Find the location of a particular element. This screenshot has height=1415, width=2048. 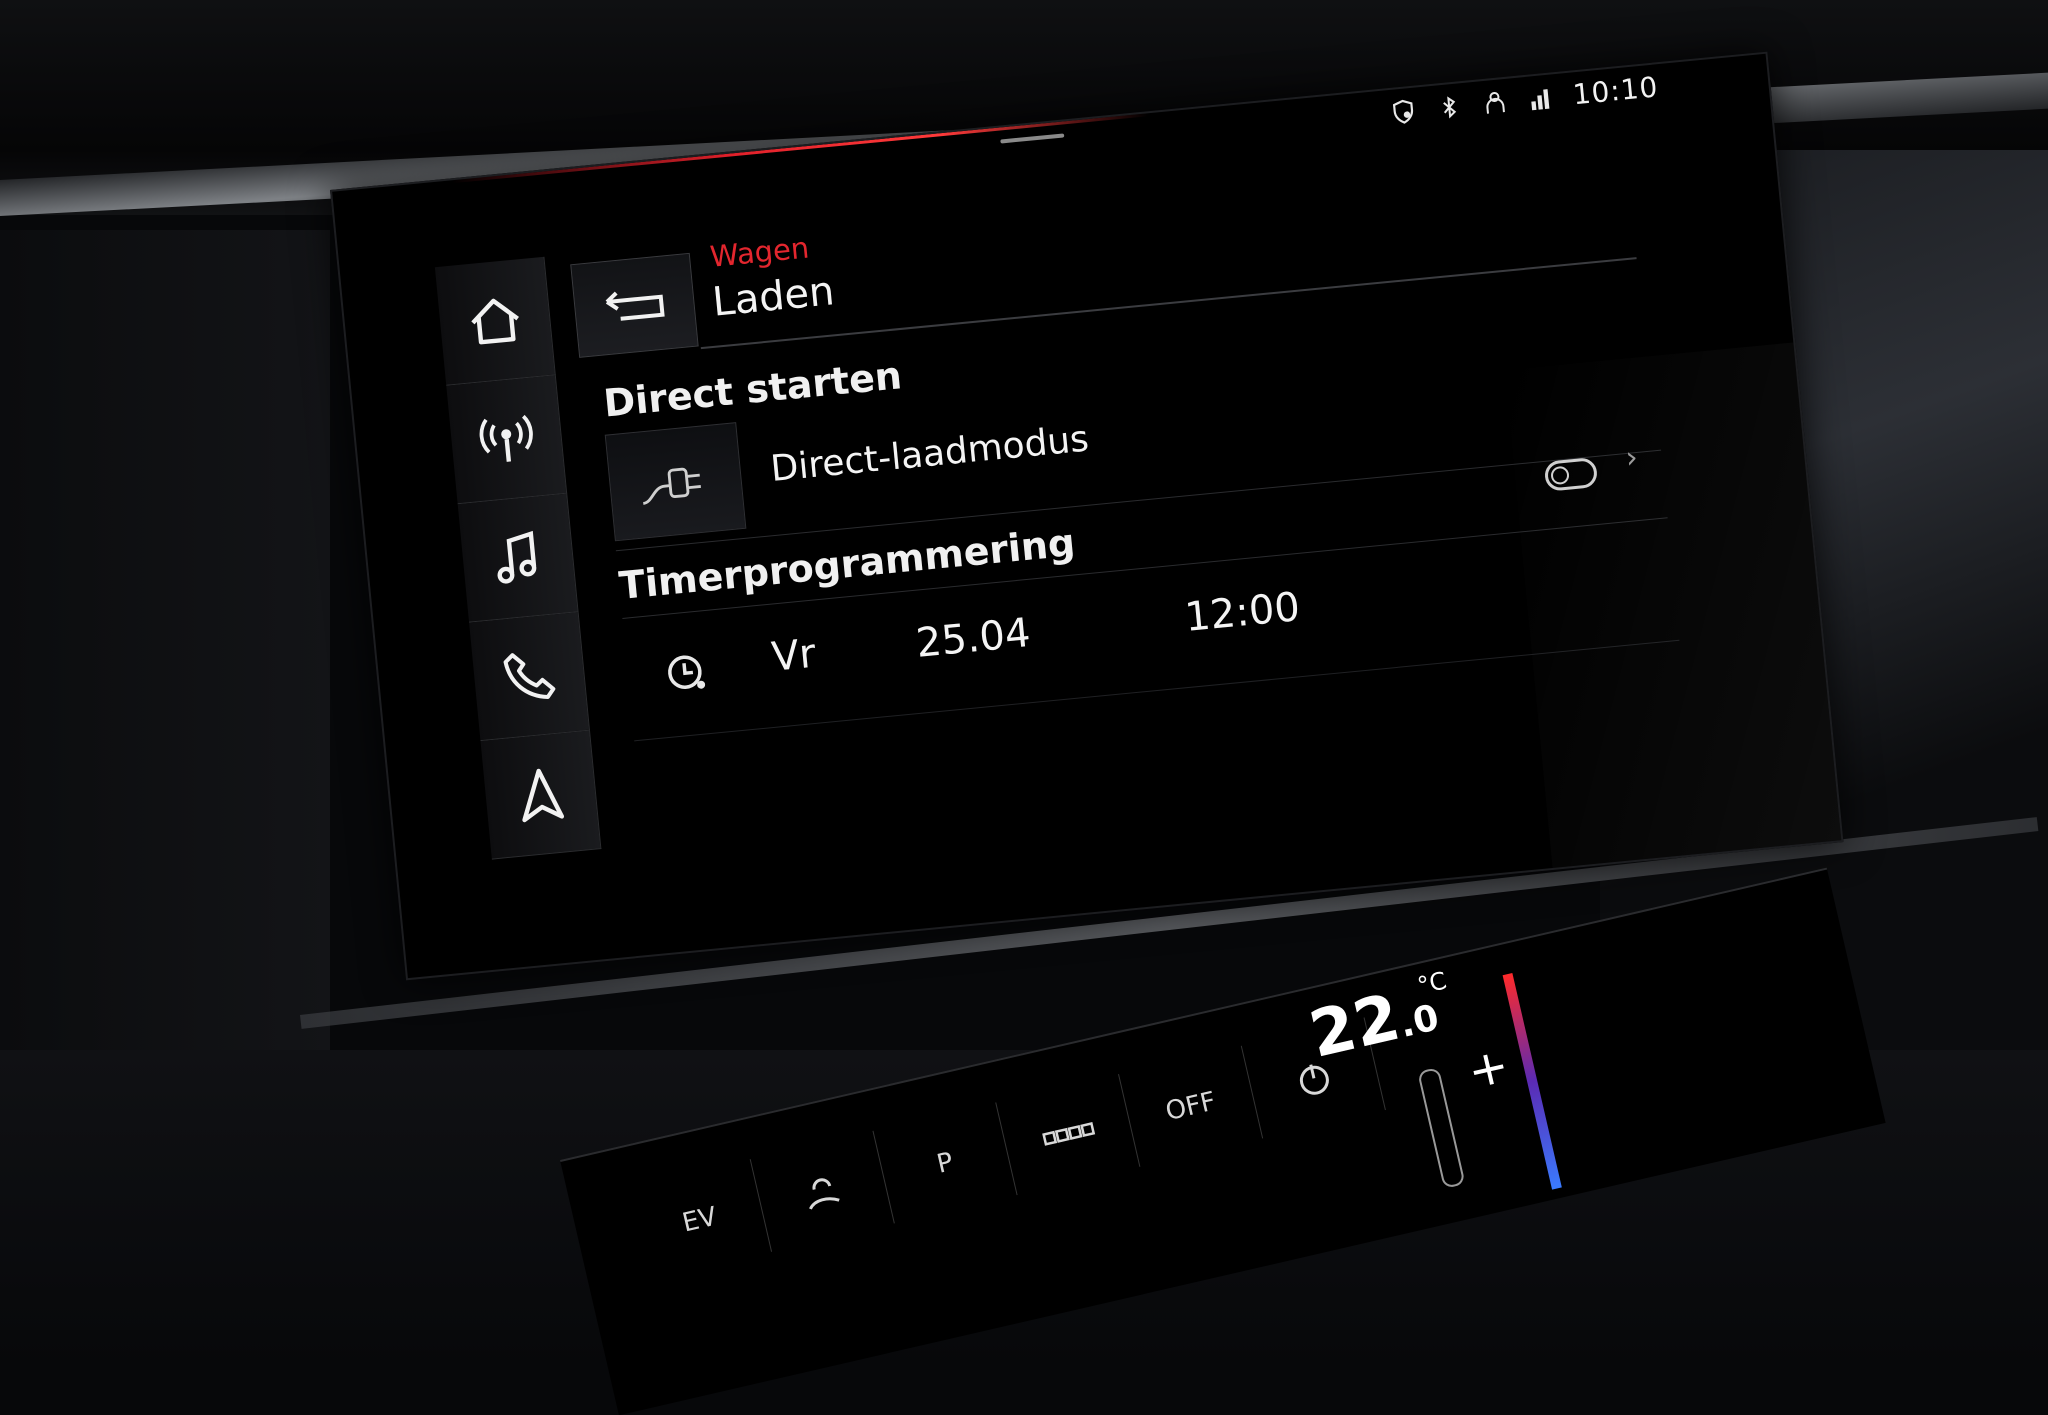

sidebar is located at coordinates (518, 560).